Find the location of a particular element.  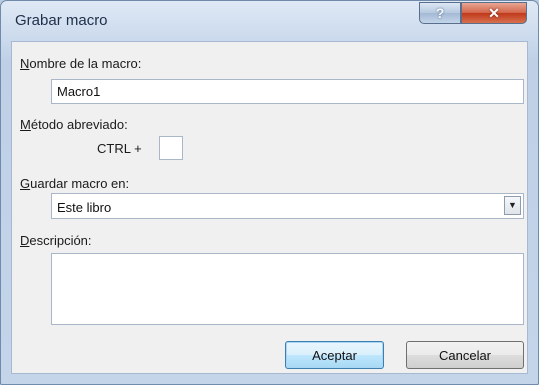

close-icon: ✕ is located at coordinates (494, 13).